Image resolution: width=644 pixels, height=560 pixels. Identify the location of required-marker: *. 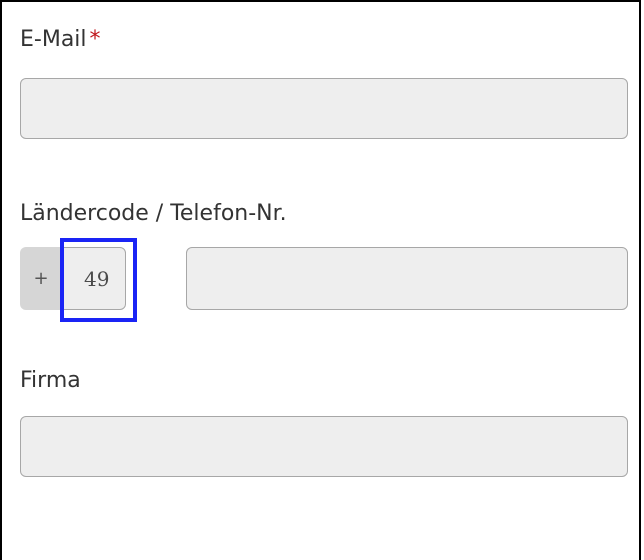
(95, 39).